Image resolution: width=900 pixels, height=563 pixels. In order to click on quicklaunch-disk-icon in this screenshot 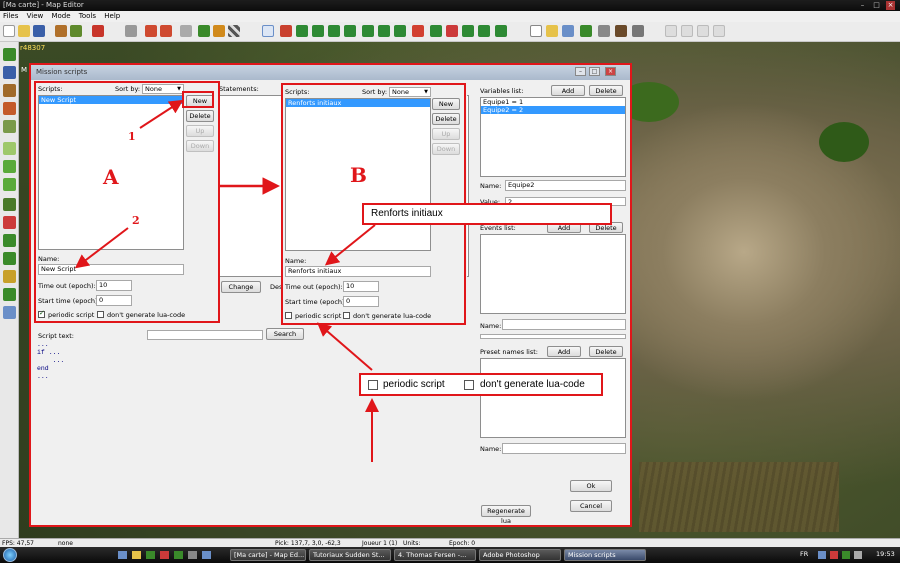, I will do `click(192, 555)`.